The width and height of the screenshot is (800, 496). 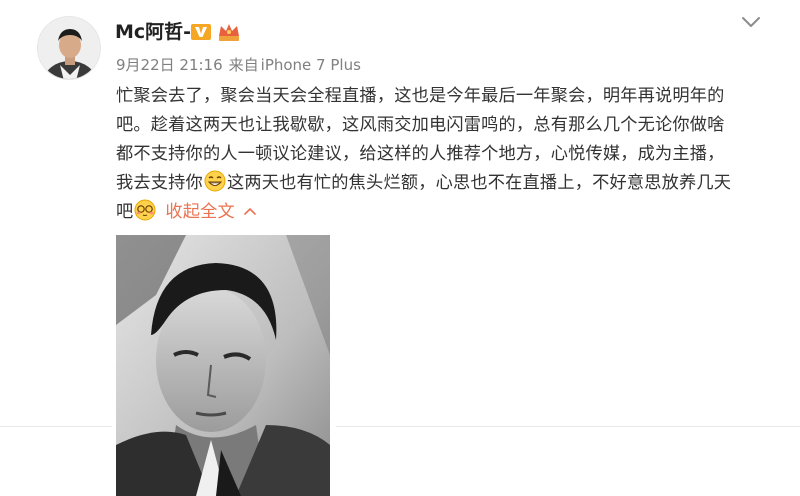 I want to click on username: Mc阿哲-, so click(x=153, y=32).